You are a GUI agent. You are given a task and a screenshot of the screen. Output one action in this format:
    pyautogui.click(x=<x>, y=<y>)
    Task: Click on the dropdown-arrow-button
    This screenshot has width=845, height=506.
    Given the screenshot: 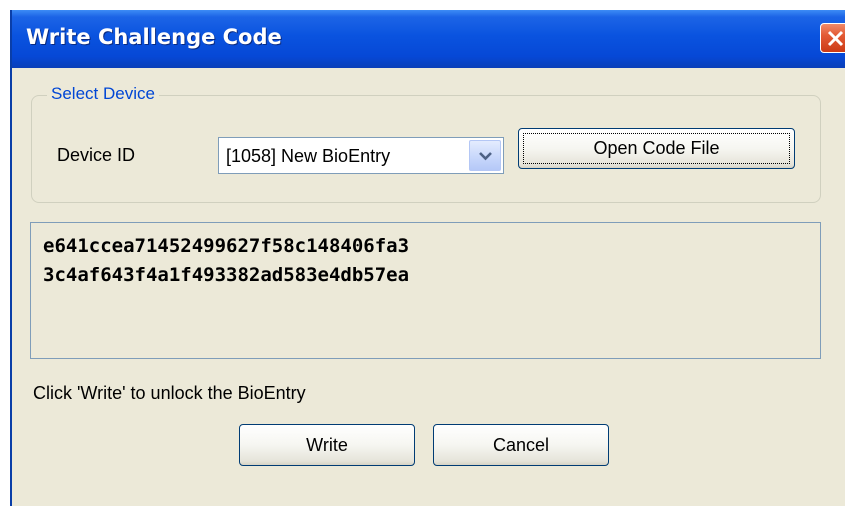 What is the action you would take?
    pyautogui.click(x=485, y=155)
    